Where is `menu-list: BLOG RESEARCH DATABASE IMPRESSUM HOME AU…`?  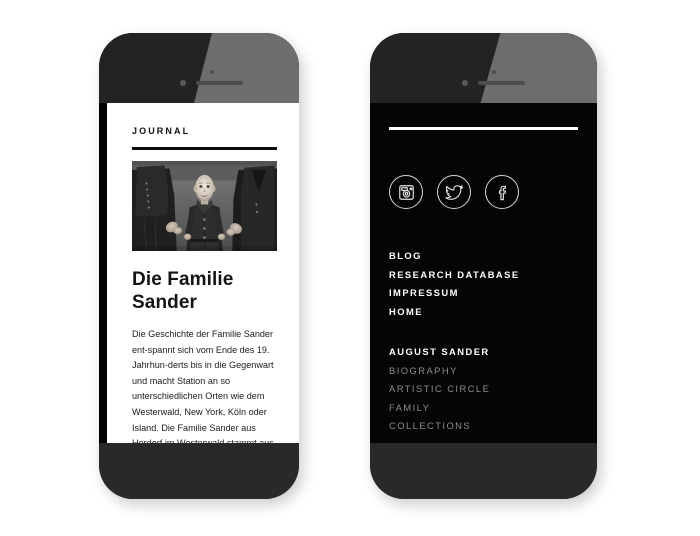 menu-list: BLOG RESEARCH DATABASE IMPRESSUM HOME AU… is located at coordinates (486, 345).